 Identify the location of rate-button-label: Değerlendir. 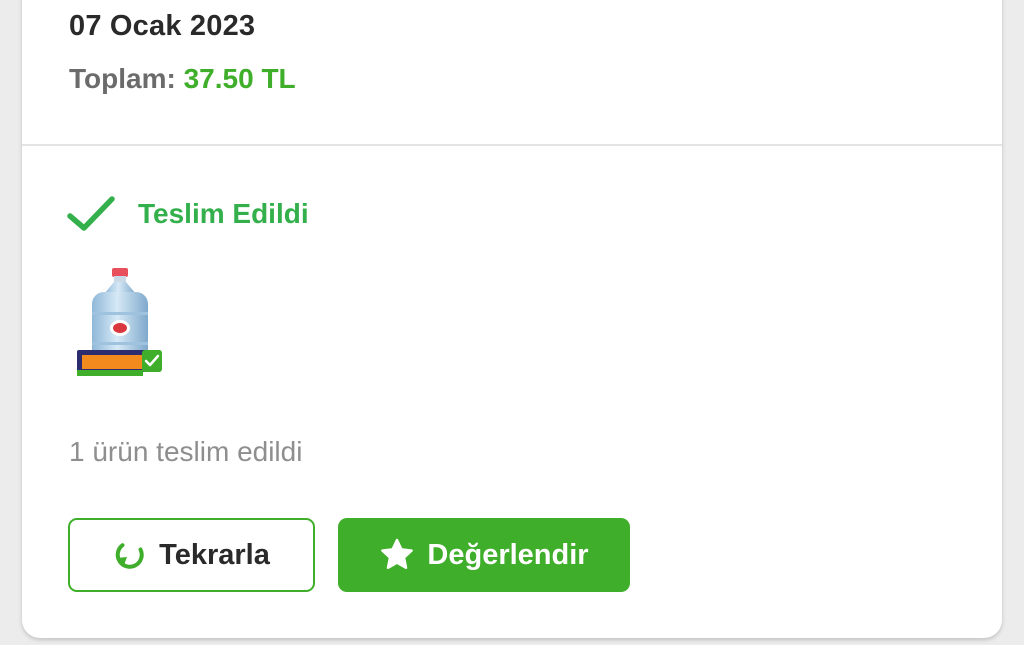
(508, 554).